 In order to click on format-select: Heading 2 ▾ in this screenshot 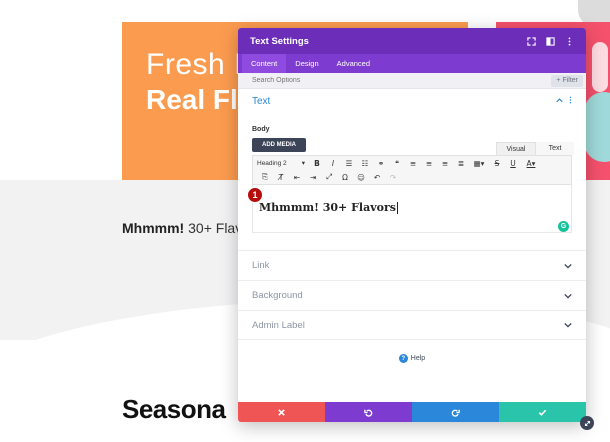, I will do `click(283, 163)`.